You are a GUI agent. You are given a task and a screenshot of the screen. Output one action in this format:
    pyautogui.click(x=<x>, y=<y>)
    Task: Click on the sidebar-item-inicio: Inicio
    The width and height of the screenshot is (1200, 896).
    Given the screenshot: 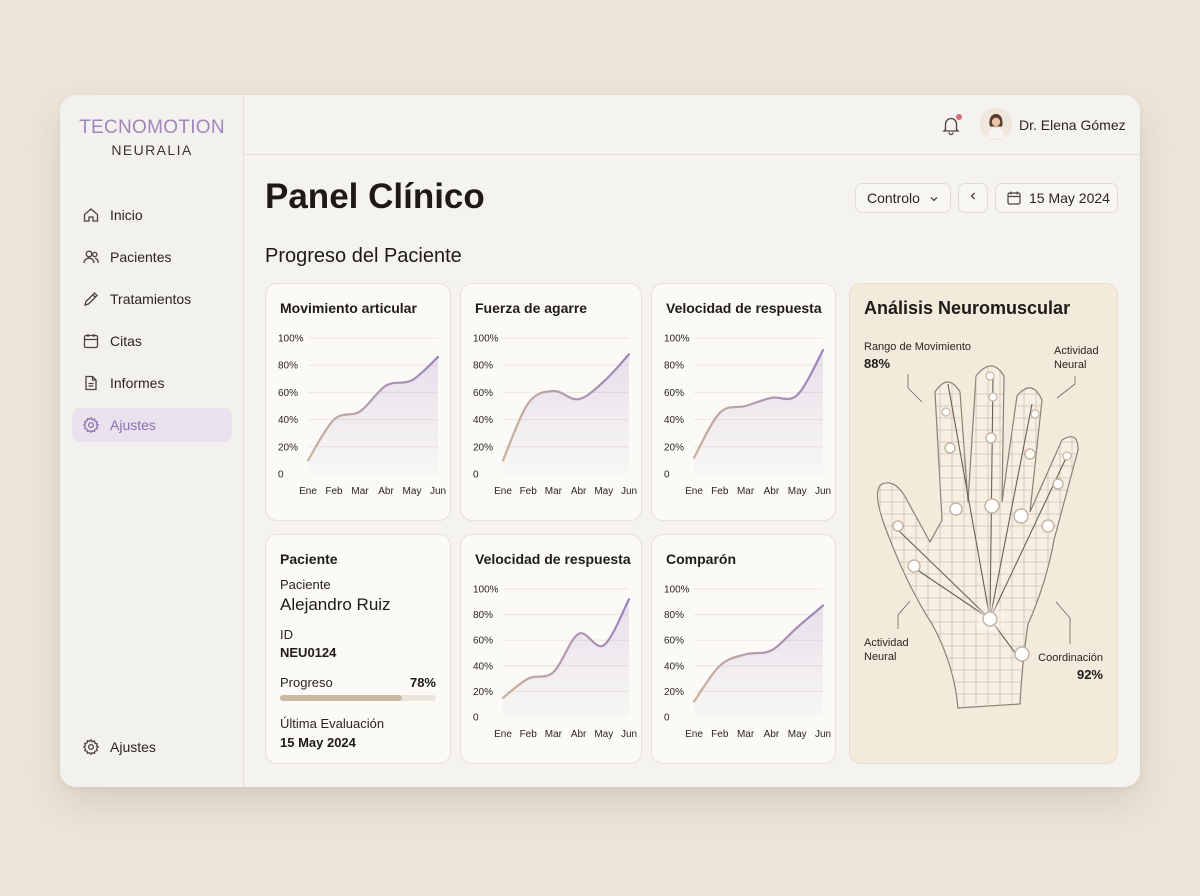 What is the action you would take?
    pyautogui.click(x=152, y=215)
    